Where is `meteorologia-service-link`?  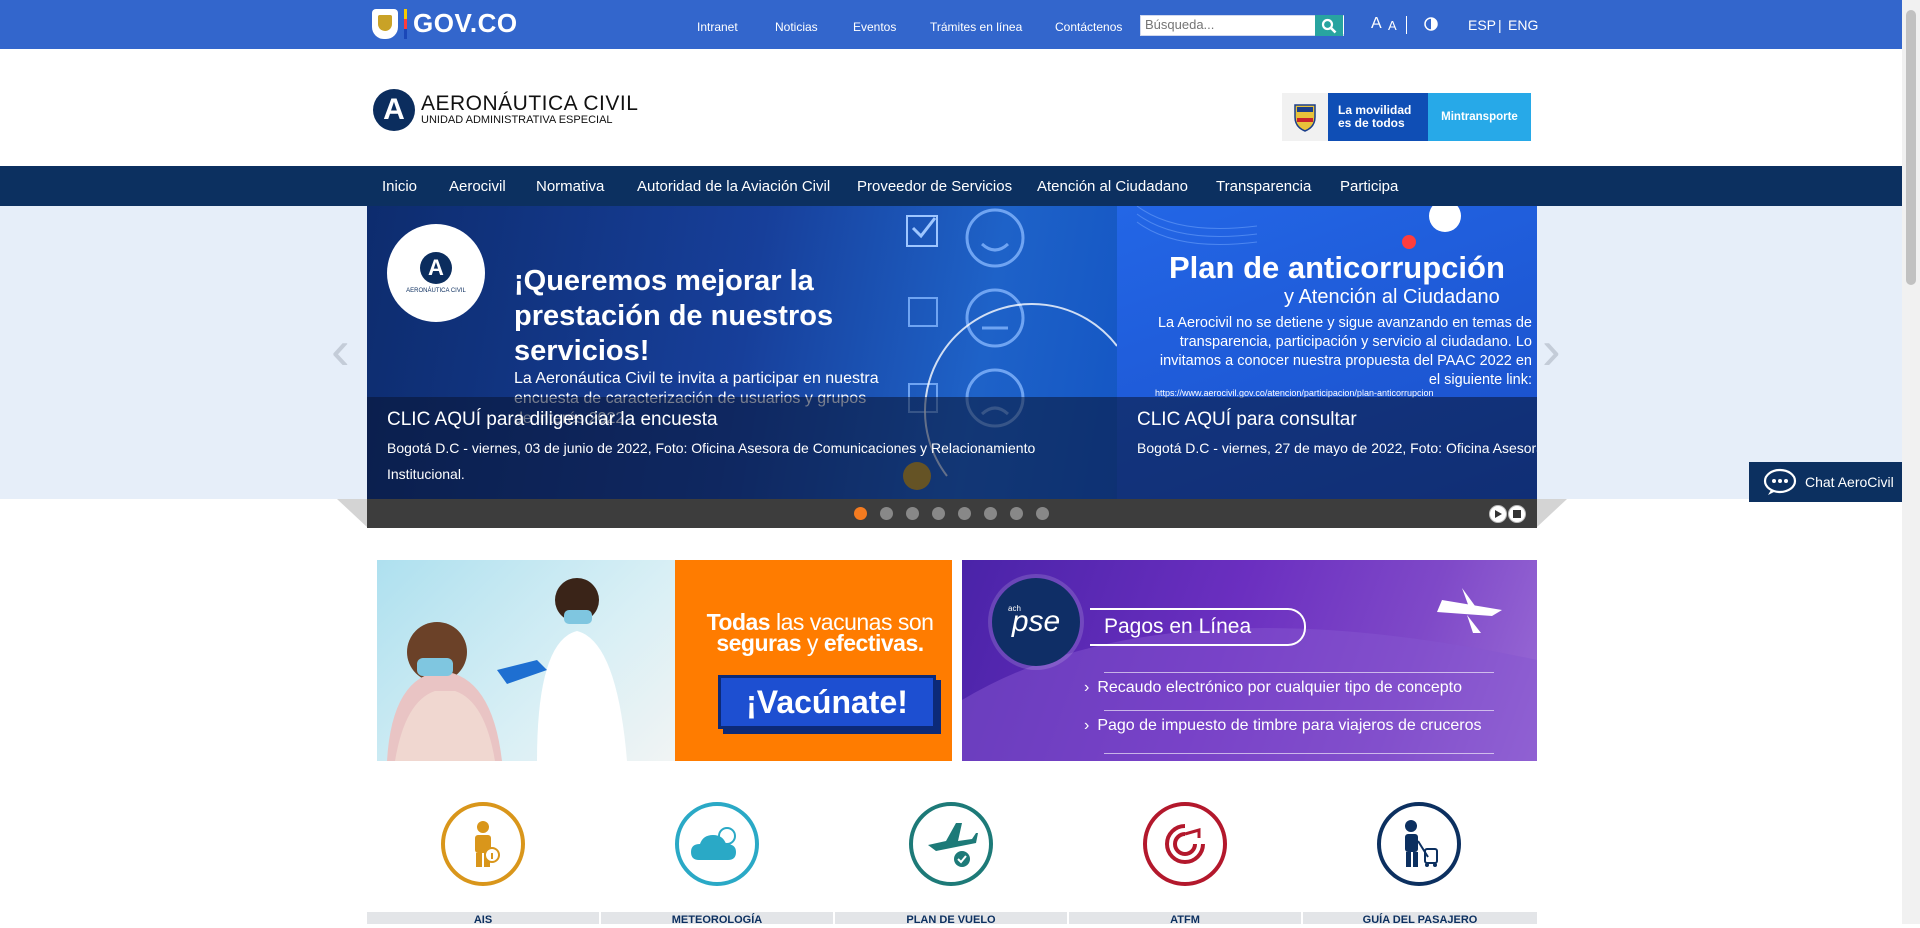 meteorologia-service-link is located at coordinates (717, 844).